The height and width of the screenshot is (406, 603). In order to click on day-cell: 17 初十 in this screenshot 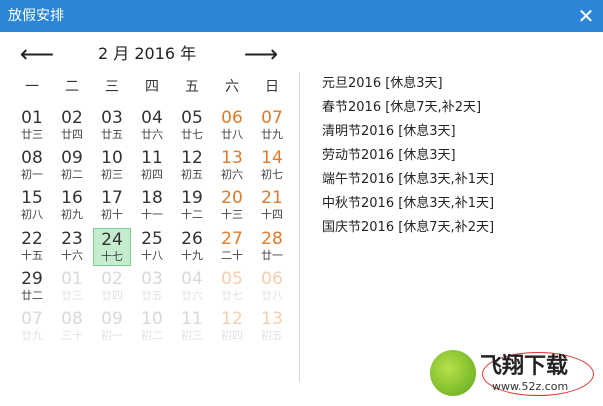, I will do `click(112, 206)`.